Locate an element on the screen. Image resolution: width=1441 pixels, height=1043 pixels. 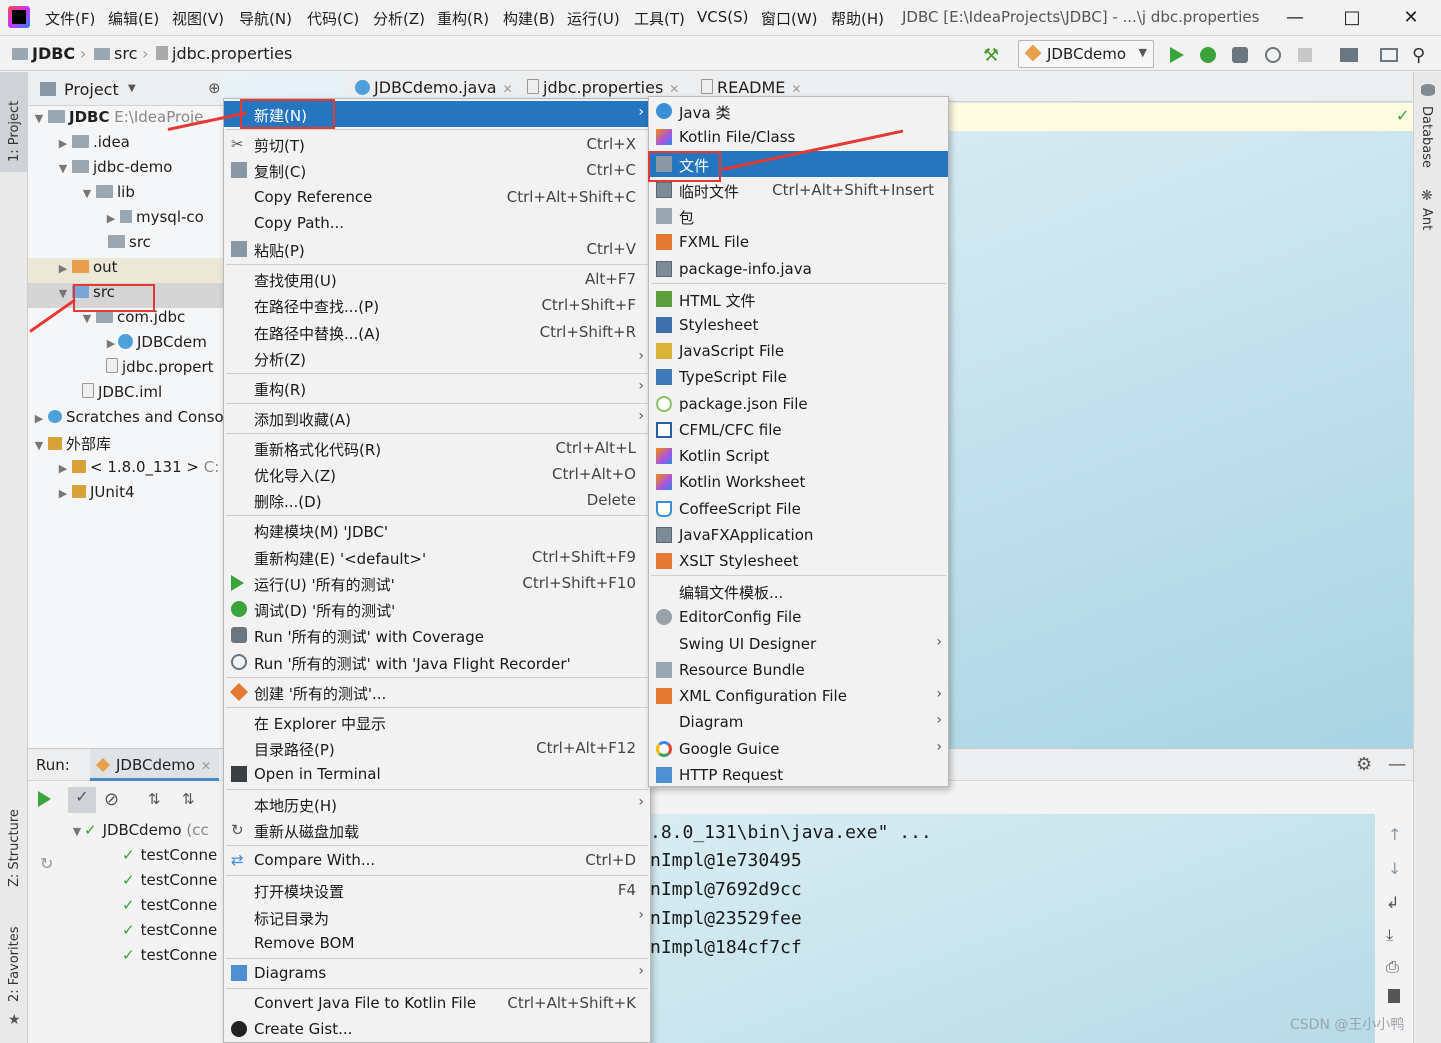
project-structure-icon is located at coordinates (1350, 55).